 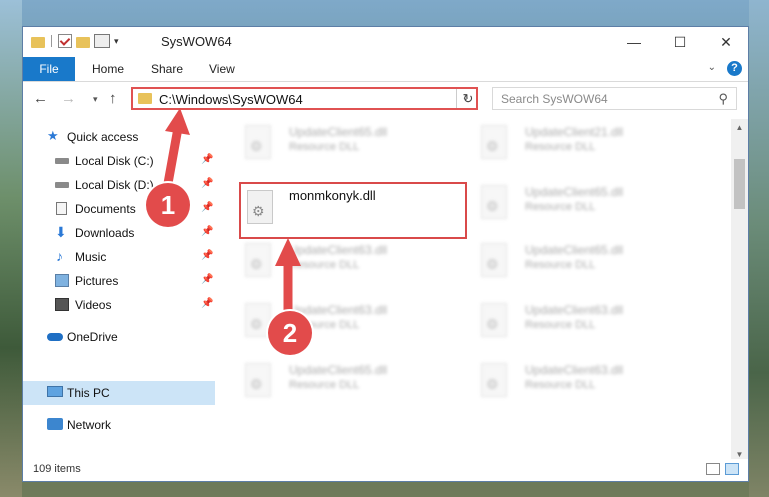 I want to click on callout-2: 2, so click(x=290, y=333).